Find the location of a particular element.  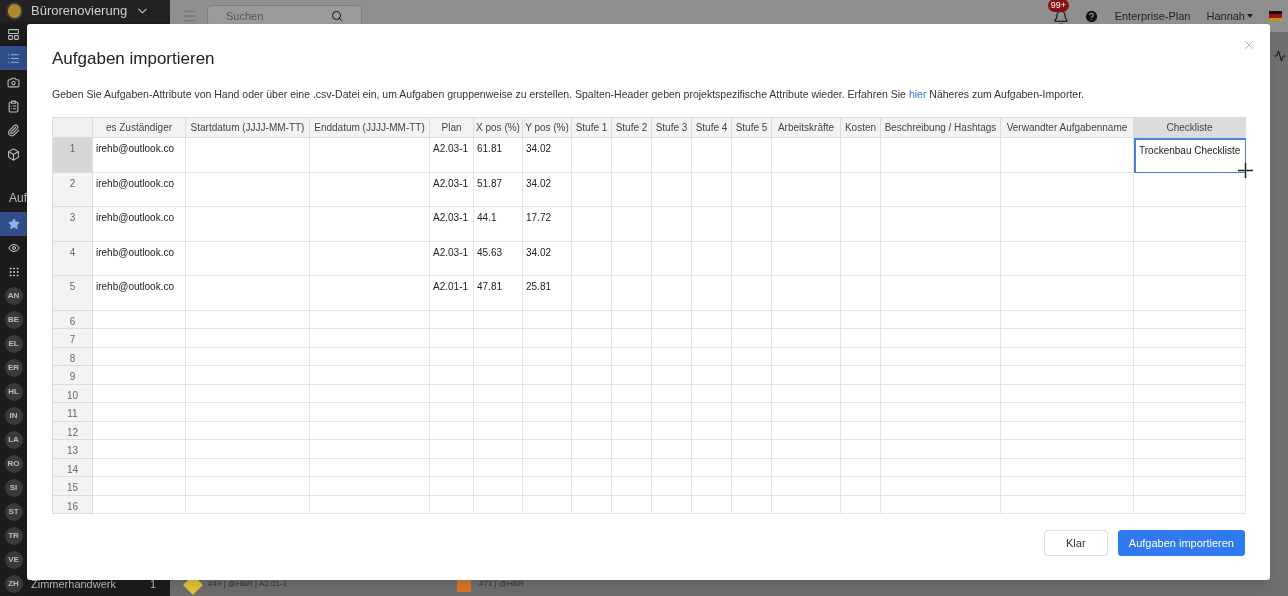

group-badge: IN is located at coordinates (13, 416).